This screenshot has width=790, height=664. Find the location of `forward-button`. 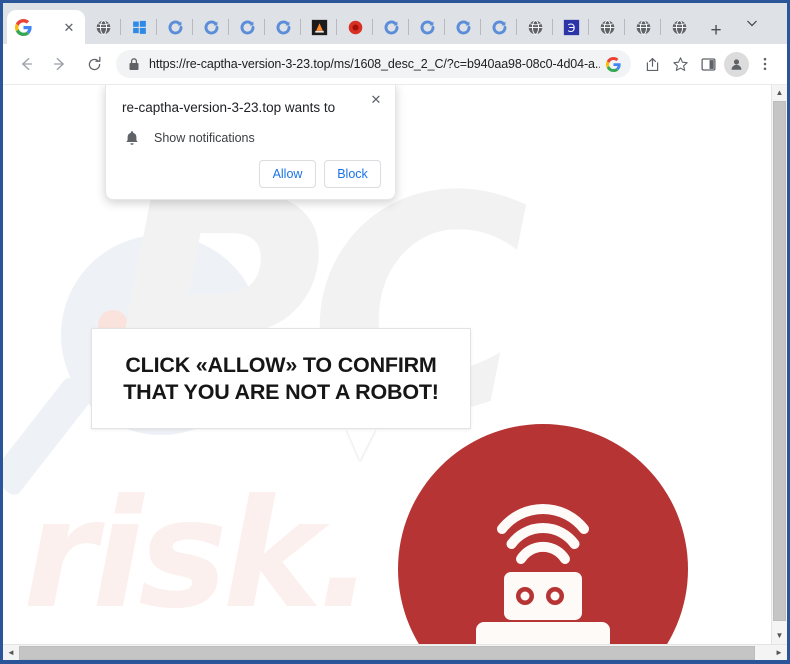

forward-button is located at coordinates (60, 64).